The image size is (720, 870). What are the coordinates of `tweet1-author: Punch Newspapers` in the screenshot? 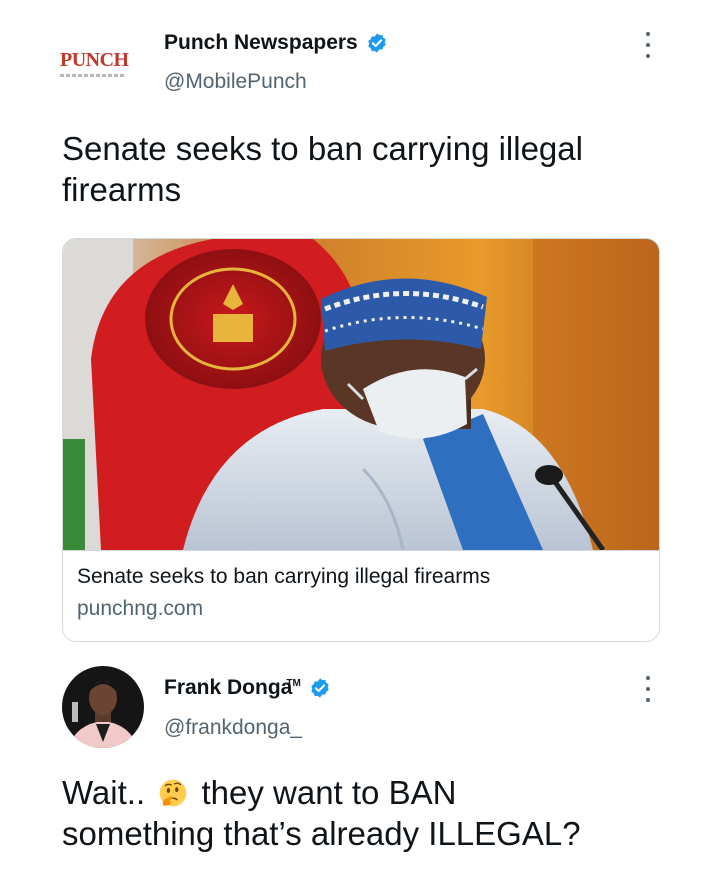 It's located at (276, 43).